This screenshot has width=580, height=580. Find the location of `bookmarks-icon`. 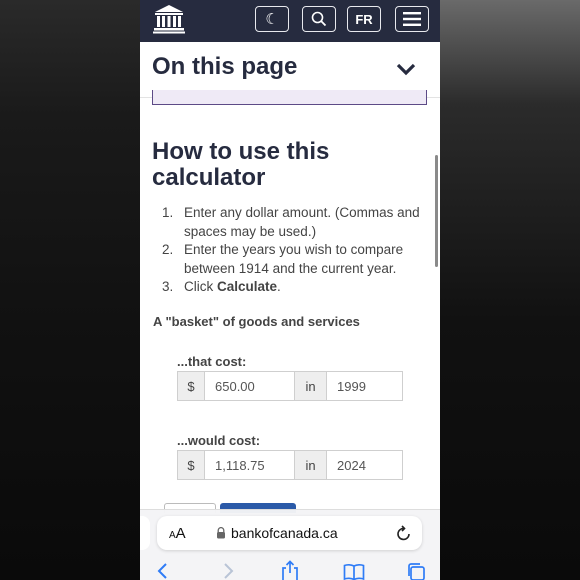

bookmarks-icon is located at coordinates (354, 571).